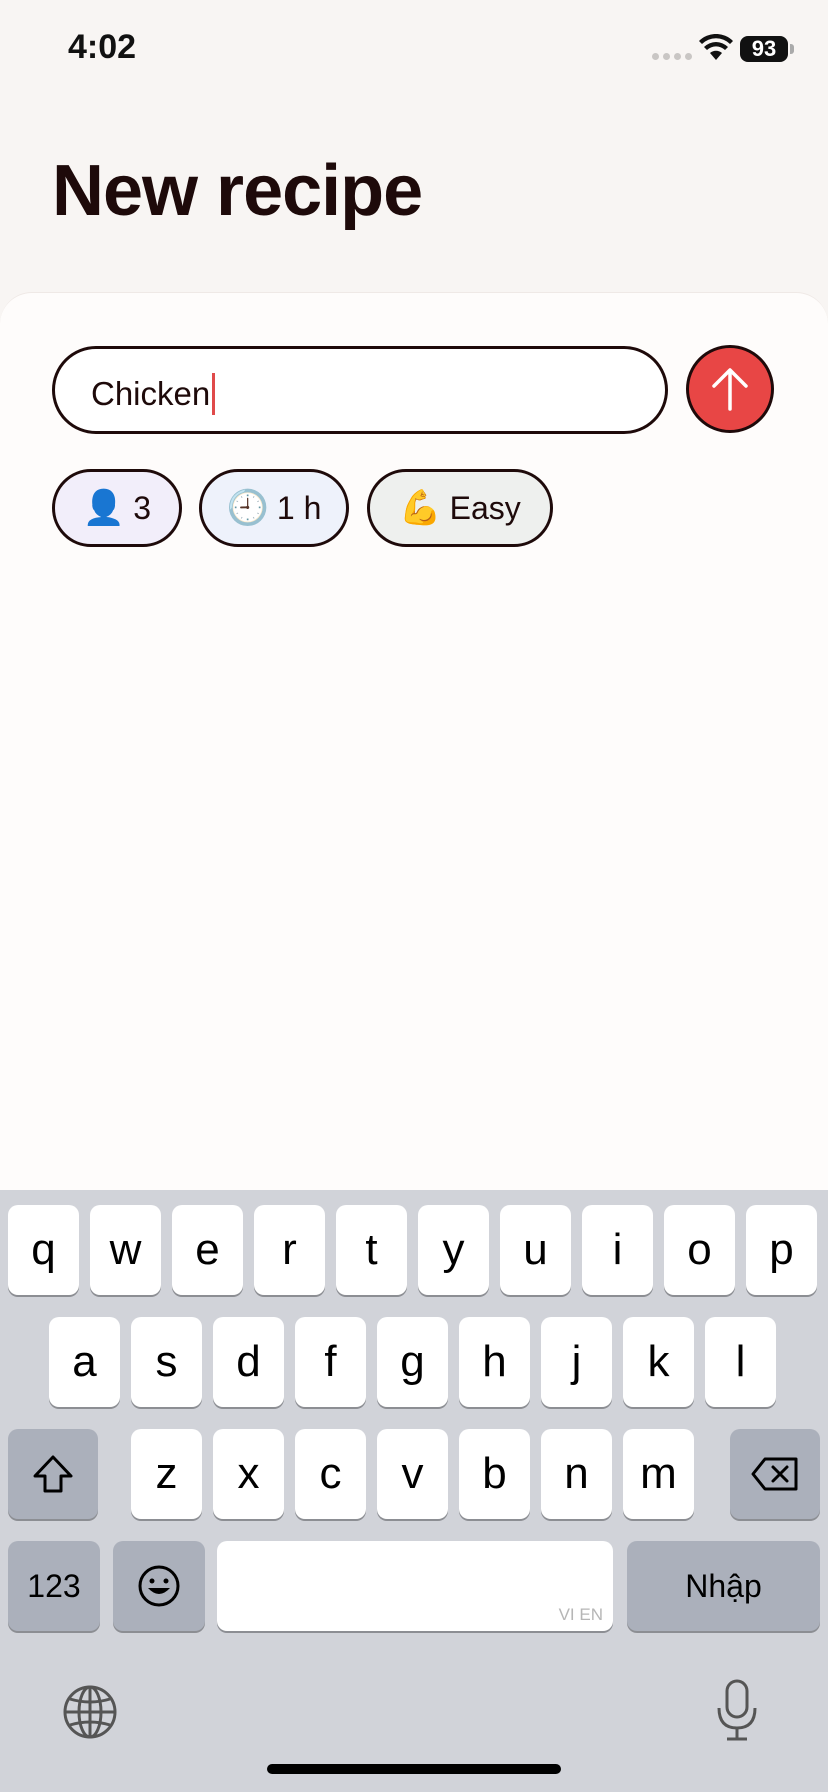 The image size is (828, 1792). Describe the element at coordinates (207, 1250) in the screenshot. I see `key-e: e` at that location.